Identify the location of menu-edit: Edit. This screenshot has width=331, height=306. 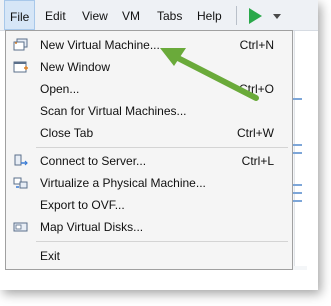
(55, 15).